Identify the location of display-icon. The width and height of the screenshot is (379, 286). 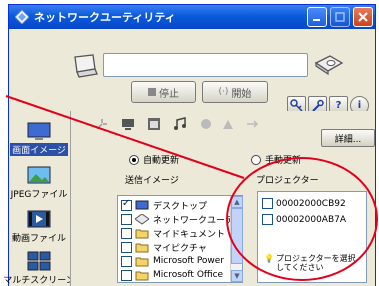
(128, 124).